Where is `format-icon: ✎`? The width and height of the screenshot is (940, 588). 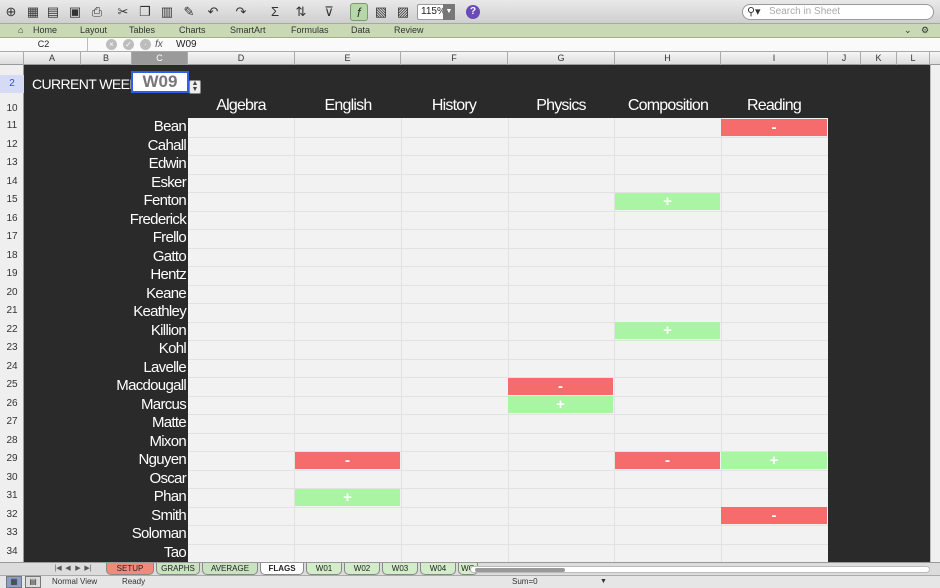
format-icon: ✎ is located at coordinates (189, 12).